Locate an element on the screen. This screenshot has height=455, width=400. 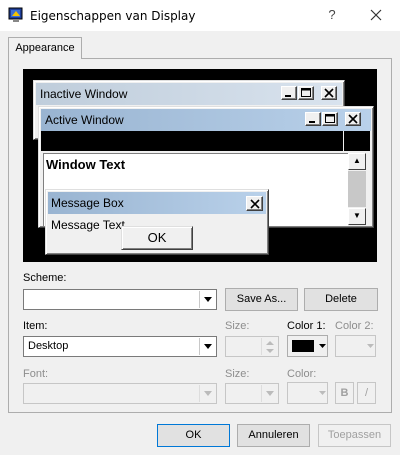
font-color-picker is located at coordinates (307, 393).